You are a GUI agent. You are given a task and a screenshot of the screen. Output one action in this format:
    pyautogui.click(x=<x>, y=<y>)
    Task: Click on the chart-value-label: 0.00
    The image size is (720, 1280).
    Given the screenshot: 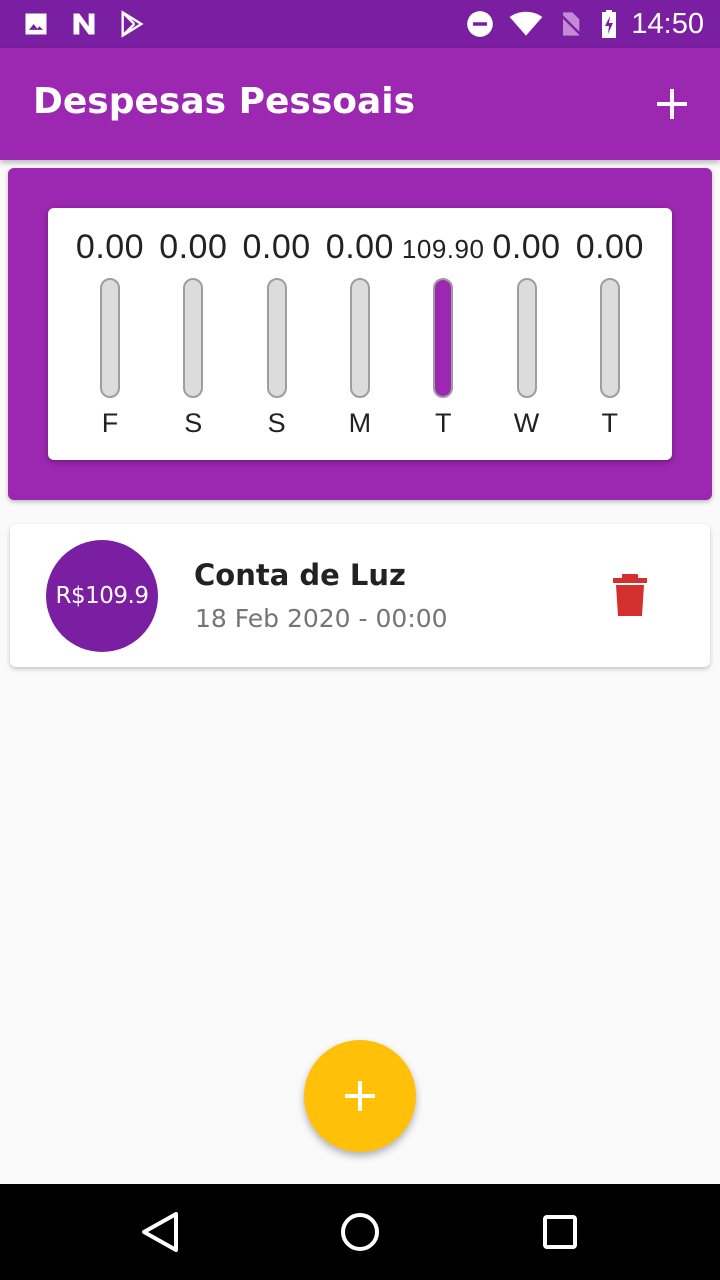 What is the action you would take?
    pyautogui.click(x=609, y=247)
    